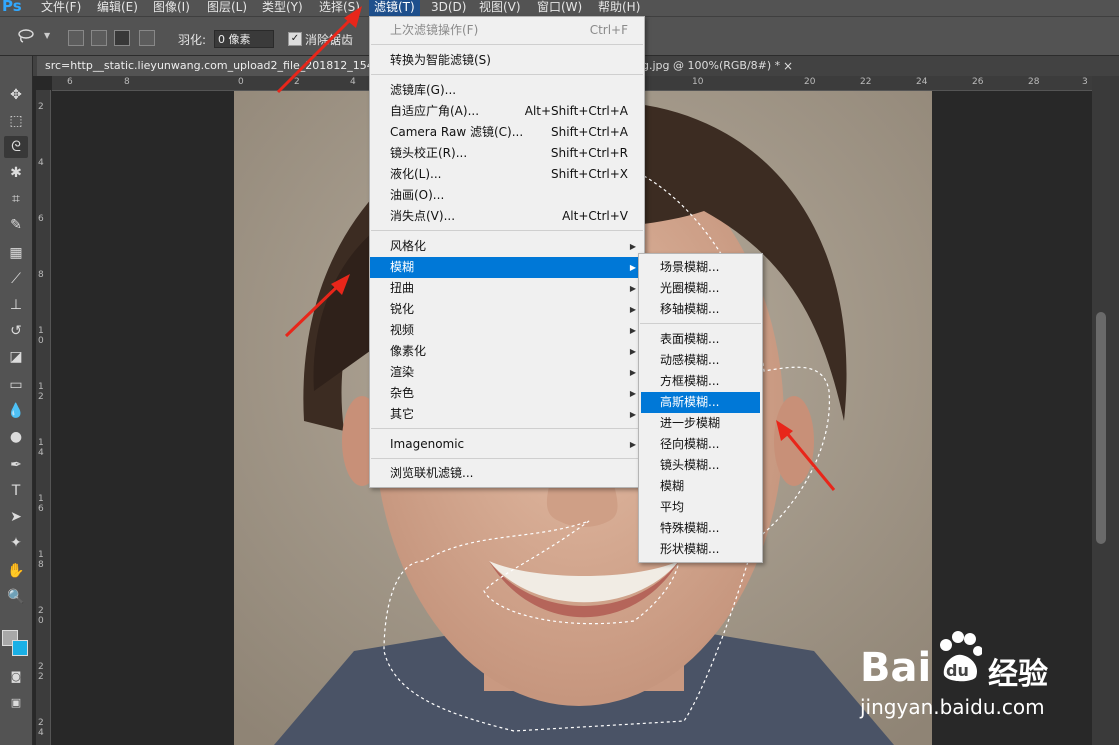  Describe the element at coordinates (952, 707) in the screenshot. I see `watermark-url: jingyan.baidu.com` at that location.